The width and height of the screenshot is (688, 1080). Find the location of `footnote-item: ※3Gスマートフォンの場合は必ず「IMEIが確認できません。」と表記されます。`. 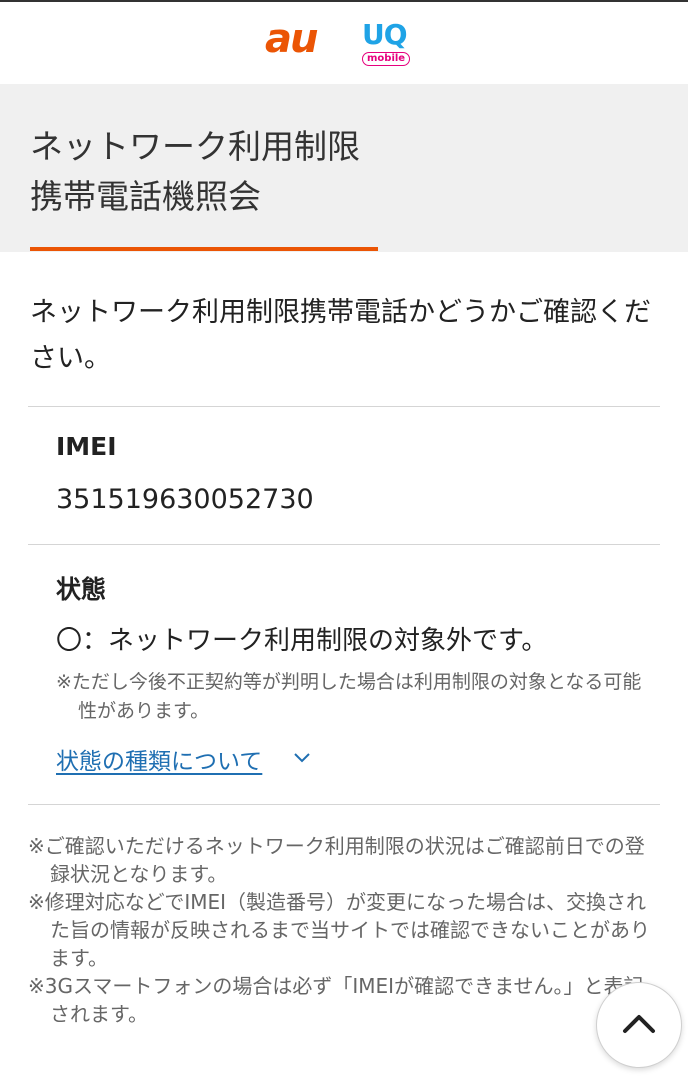

footnote-item: ※3Gスマートフォンの場合は必ず「IMEIが確認できません。」と表記されます。 is located at coordinates (336, 1000).